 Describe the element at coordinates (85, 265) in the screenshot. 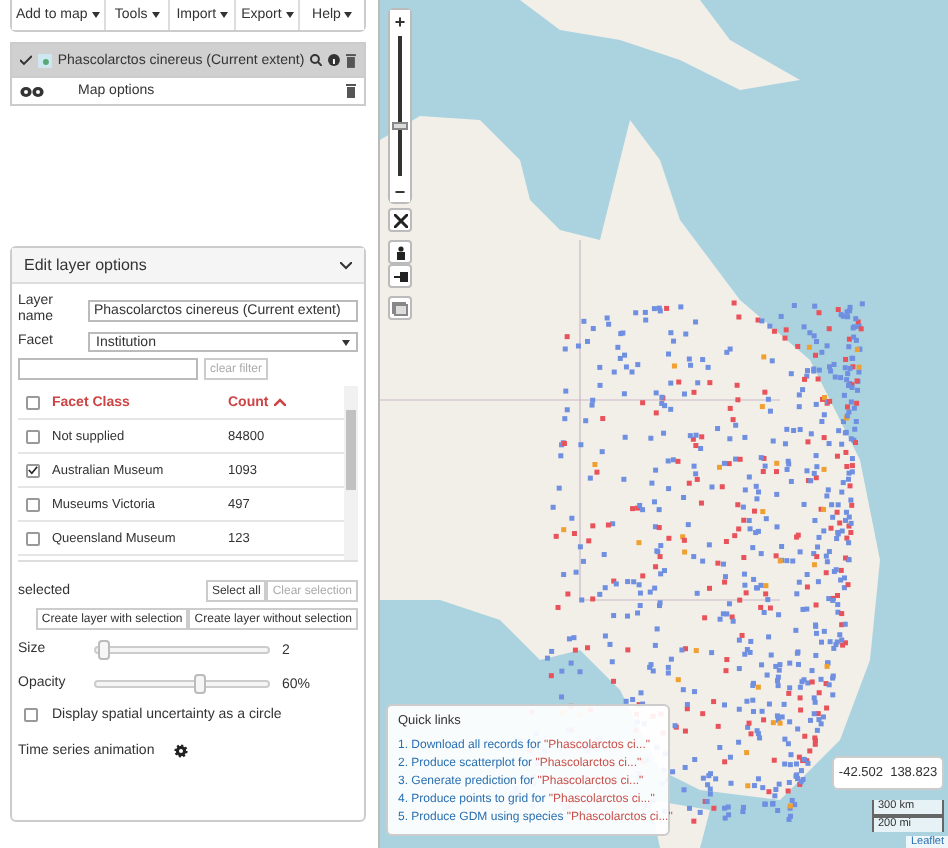

I see `panel-title: Edit layer options` at that location.